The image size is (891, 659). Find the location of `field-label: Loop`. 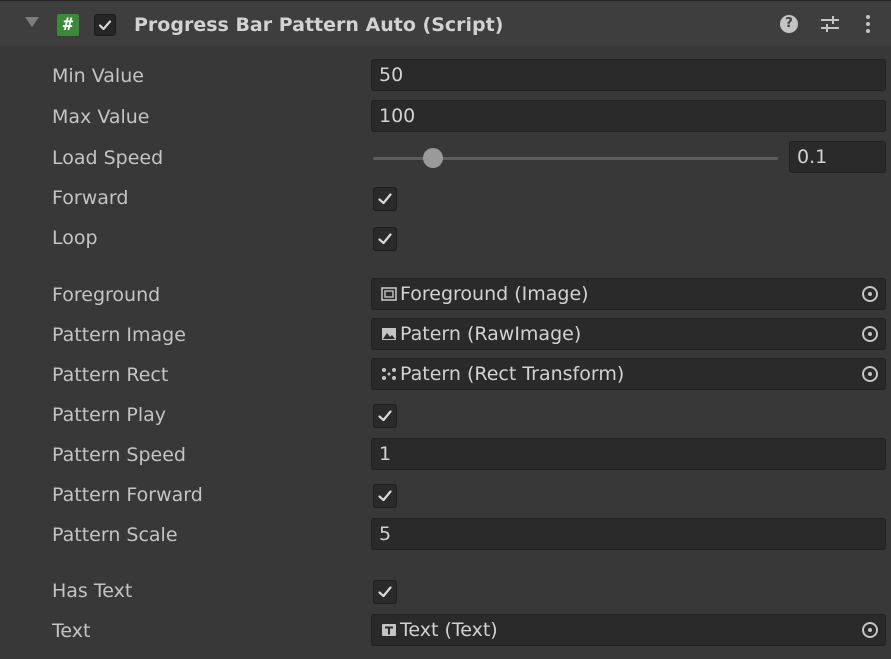

field-label: Loop is located at coordinates (75, 238).